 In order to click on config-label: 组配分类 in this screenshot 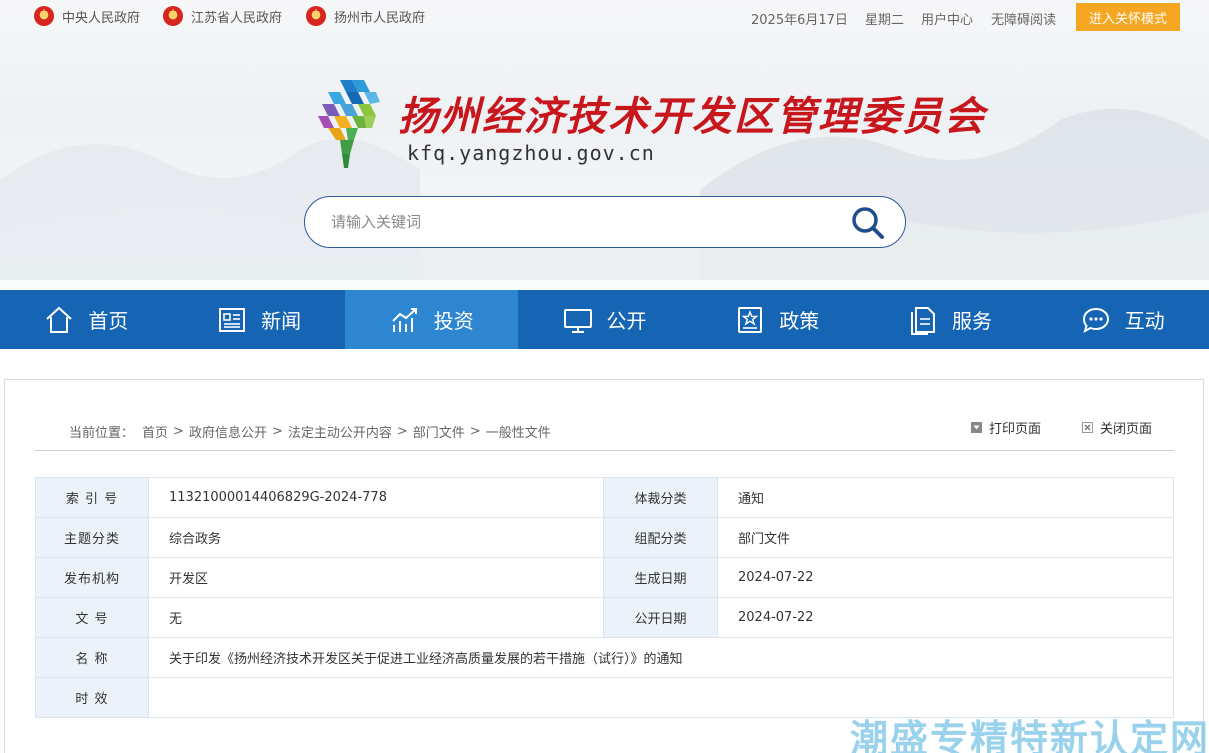, I will do `click(660, 537)`.